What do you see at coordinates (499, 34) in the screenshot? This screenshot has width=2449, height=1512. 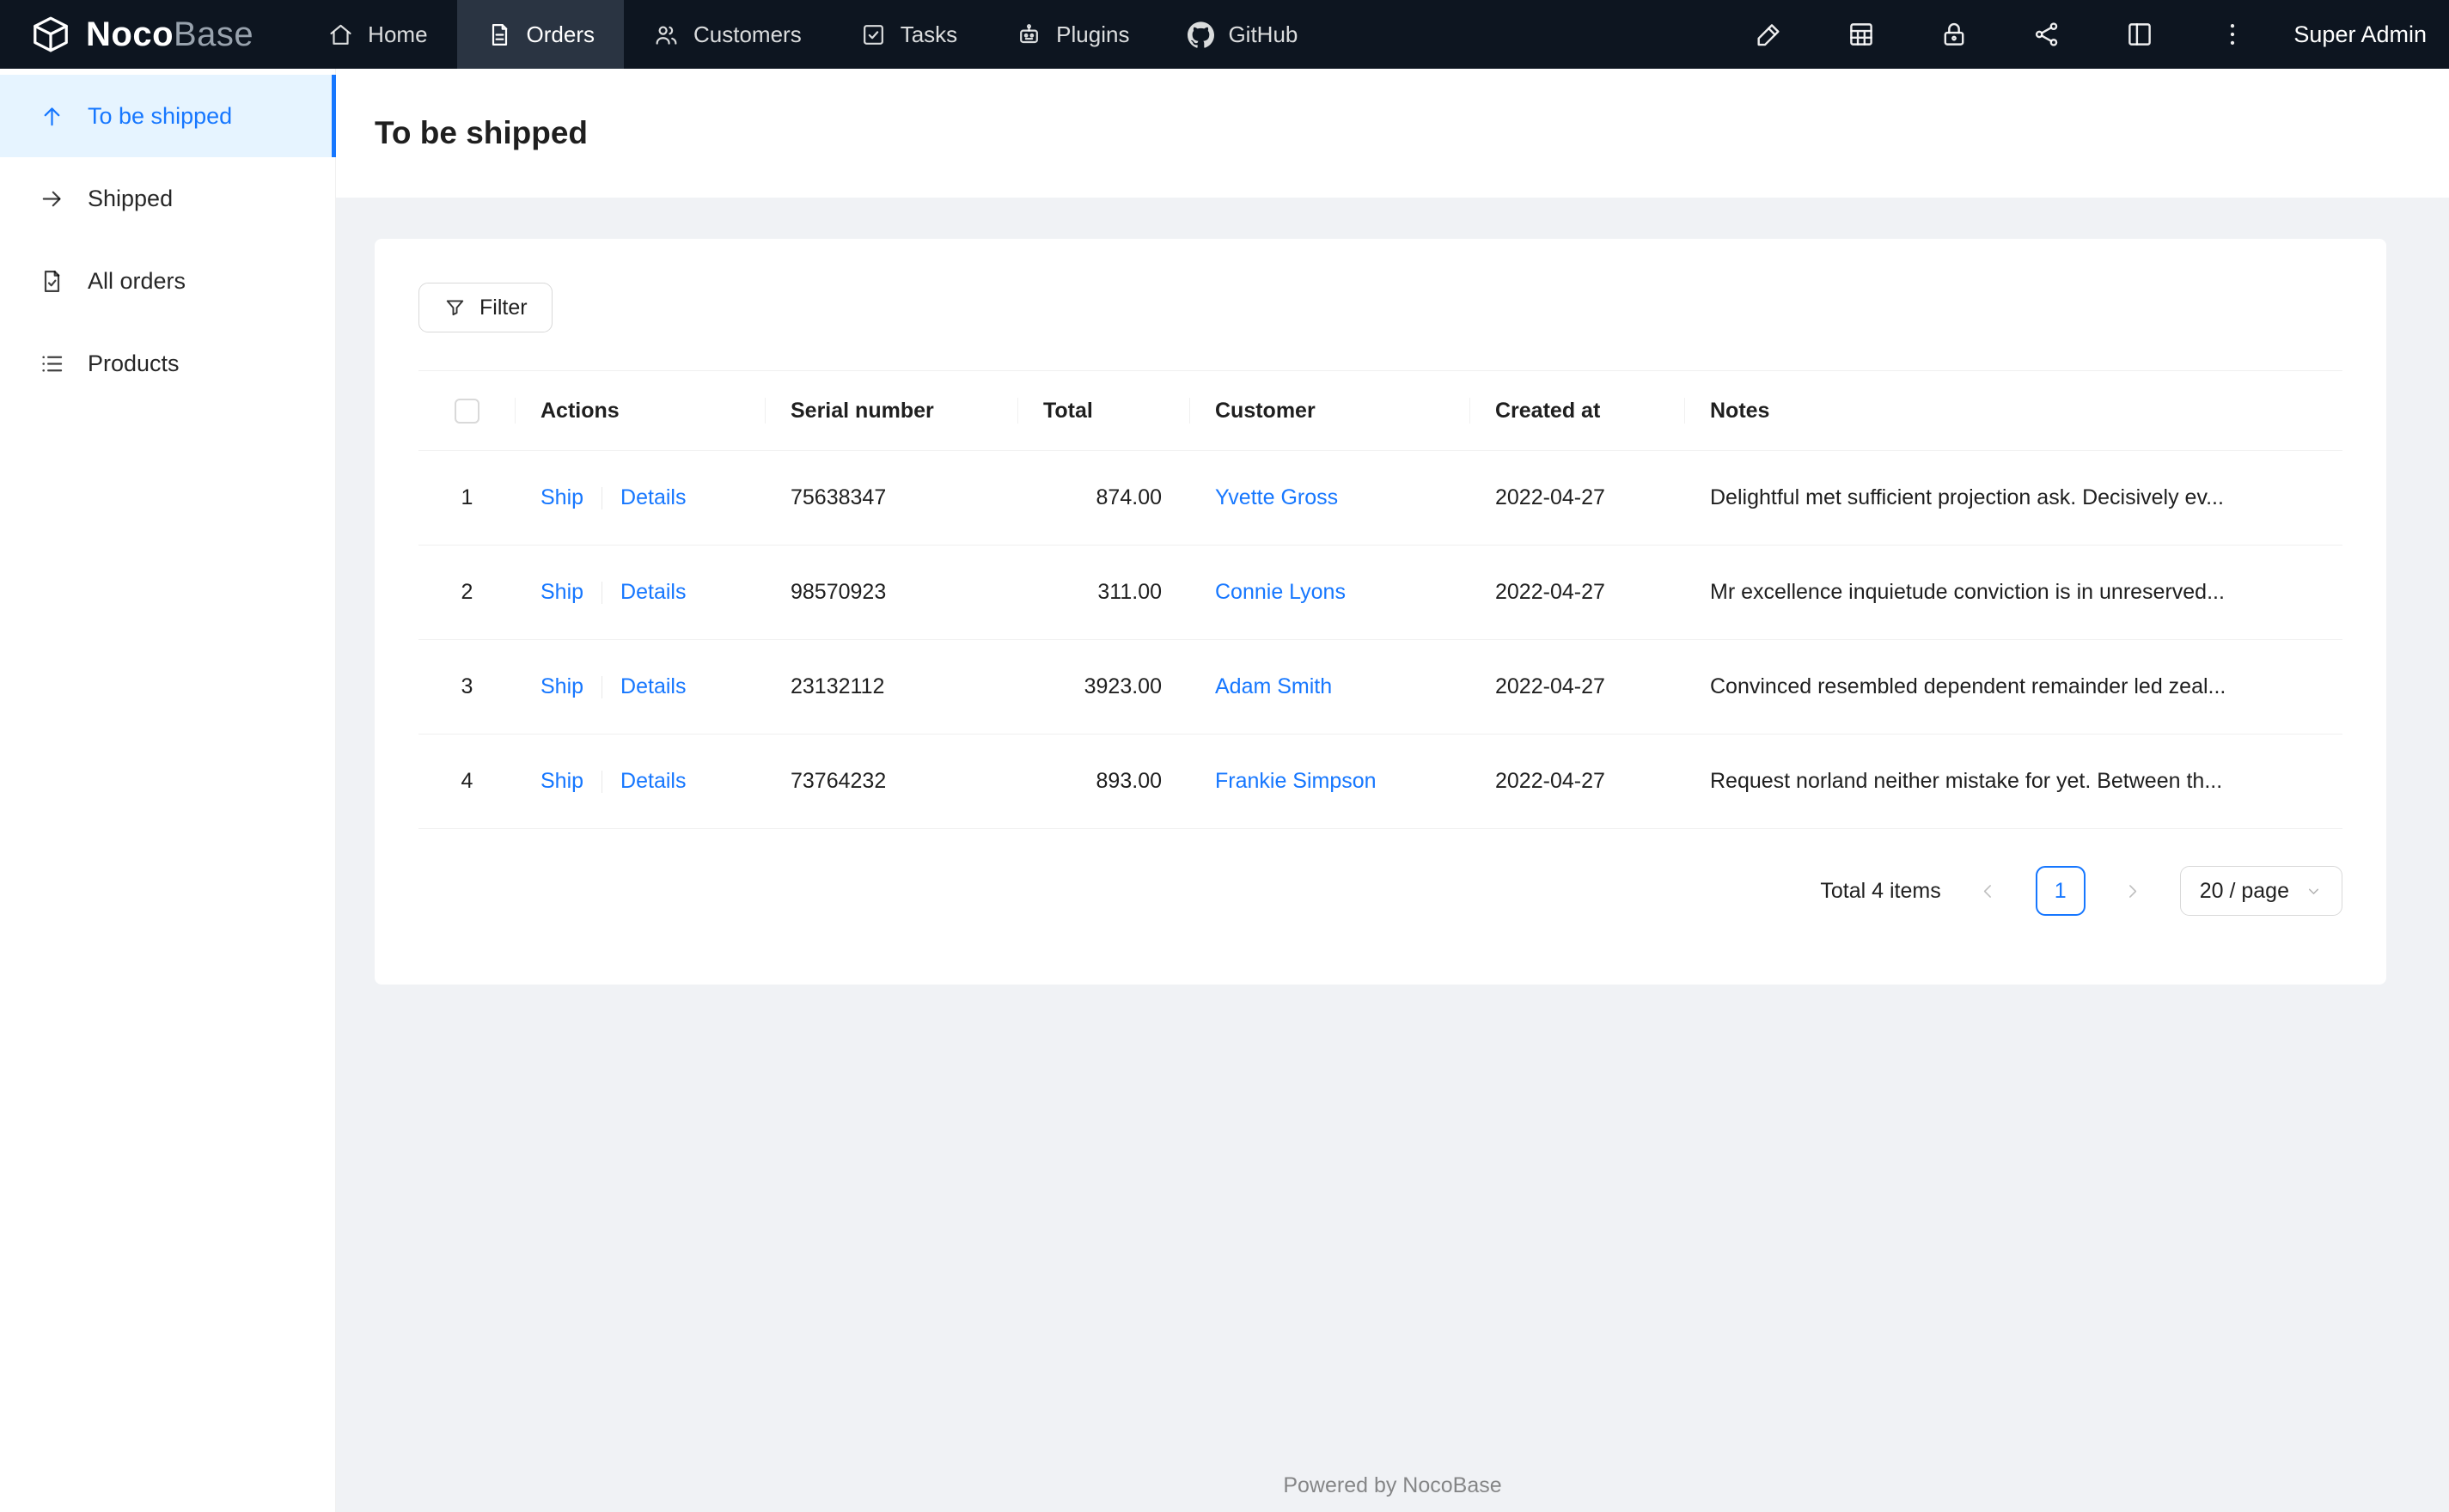 I see `orders-icon` at bounding box center [499, 34].